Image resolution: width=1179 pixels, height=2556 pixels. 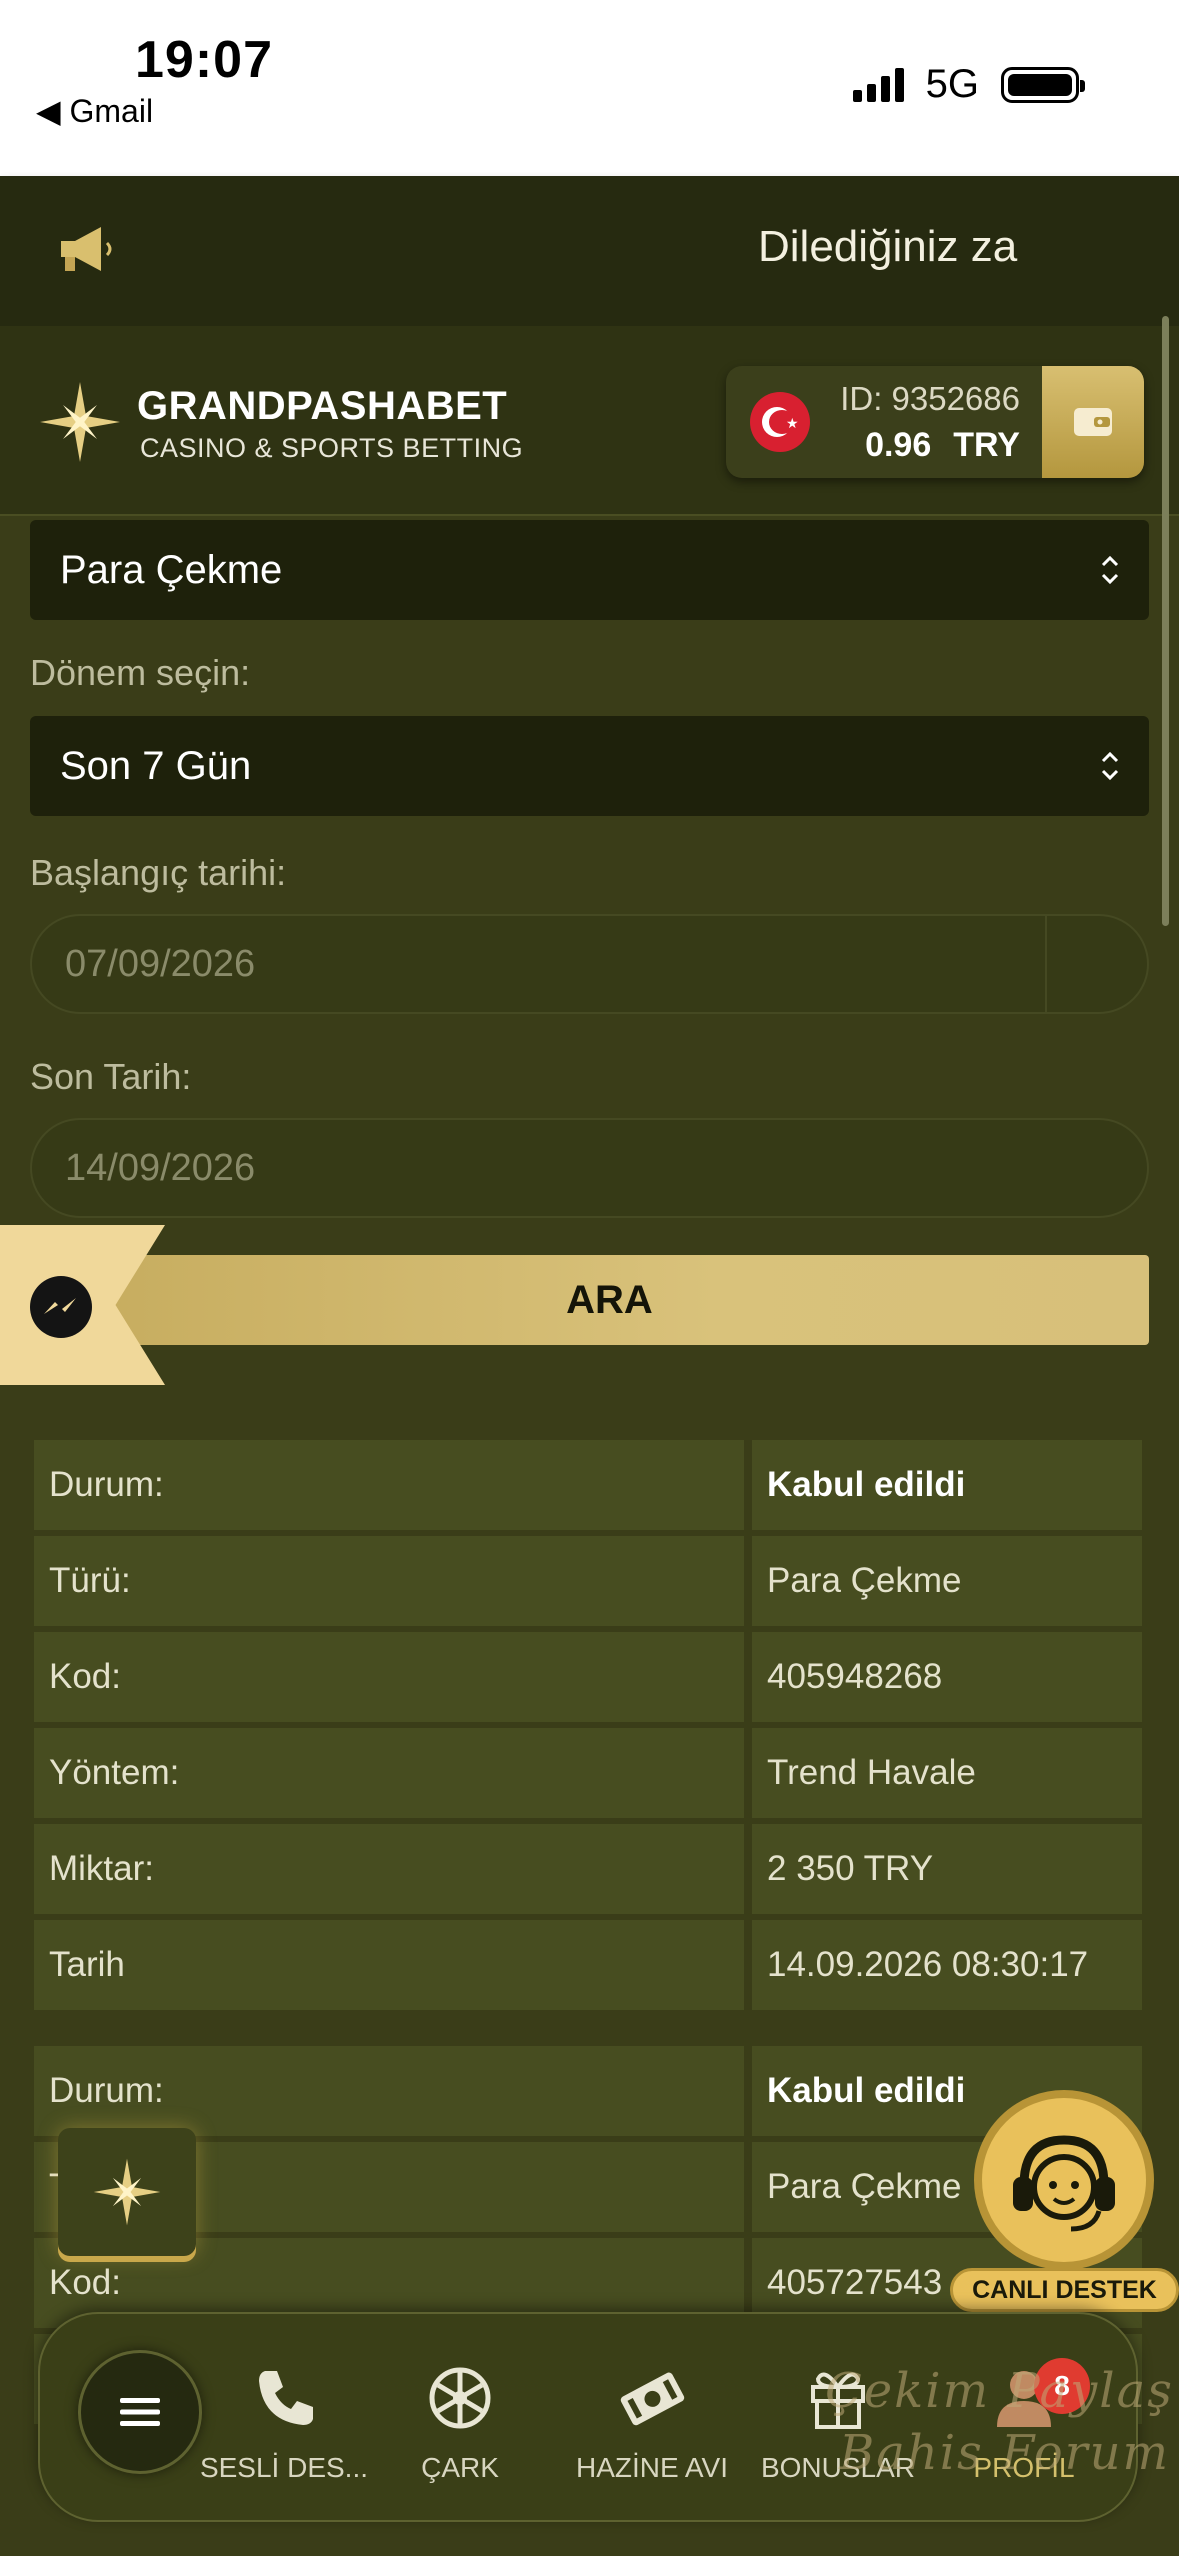 I want to click on live-support-widget: CANLI DESTEK, so click(x=1064, y=2202).